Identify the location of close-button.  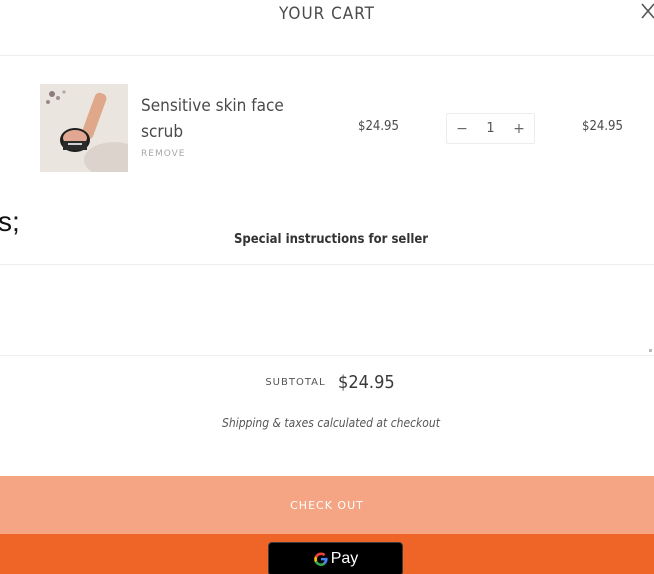
(647, 11).